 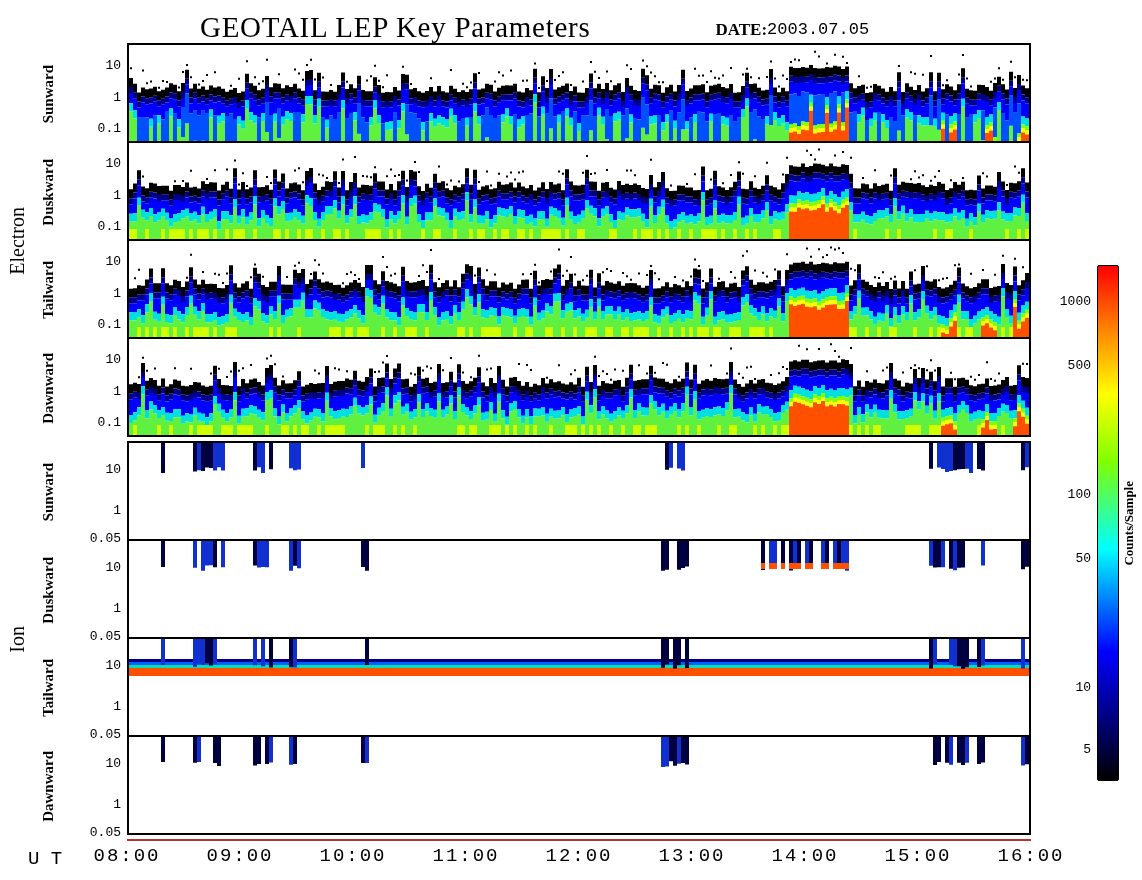 What do you see at coordinates (353, 856) in the screenshot?
I see `x-tick-label: 10:00` at bounding box center [353, 856].